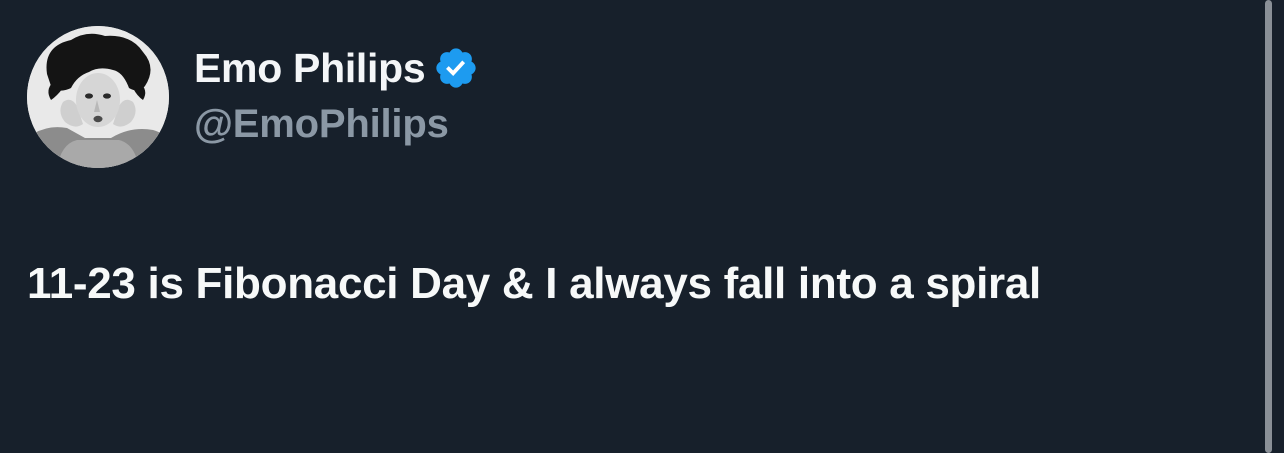  I want to click on scrollbar, so click(1273, 226).